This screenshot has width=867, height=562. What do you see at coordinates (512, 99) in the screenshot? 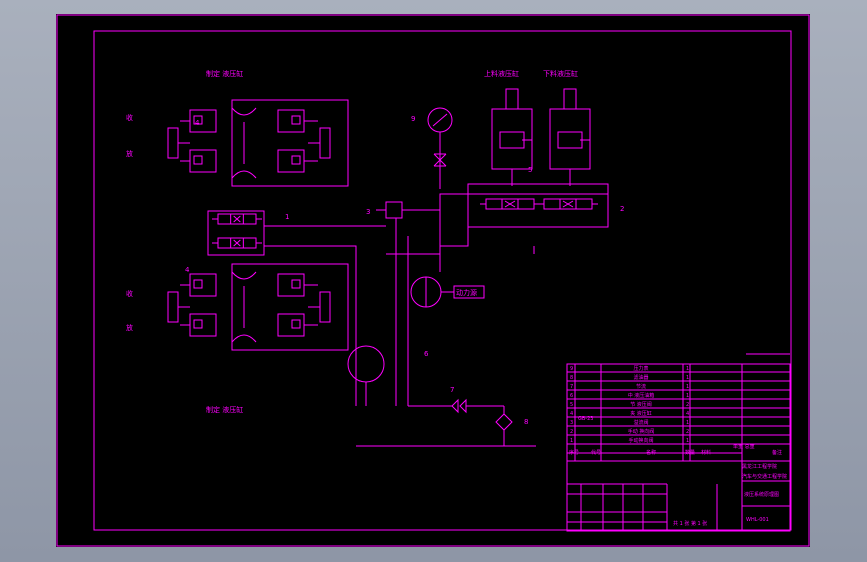
I see `upper-lift-rod-cylinder` at bounding box center [512, 99].